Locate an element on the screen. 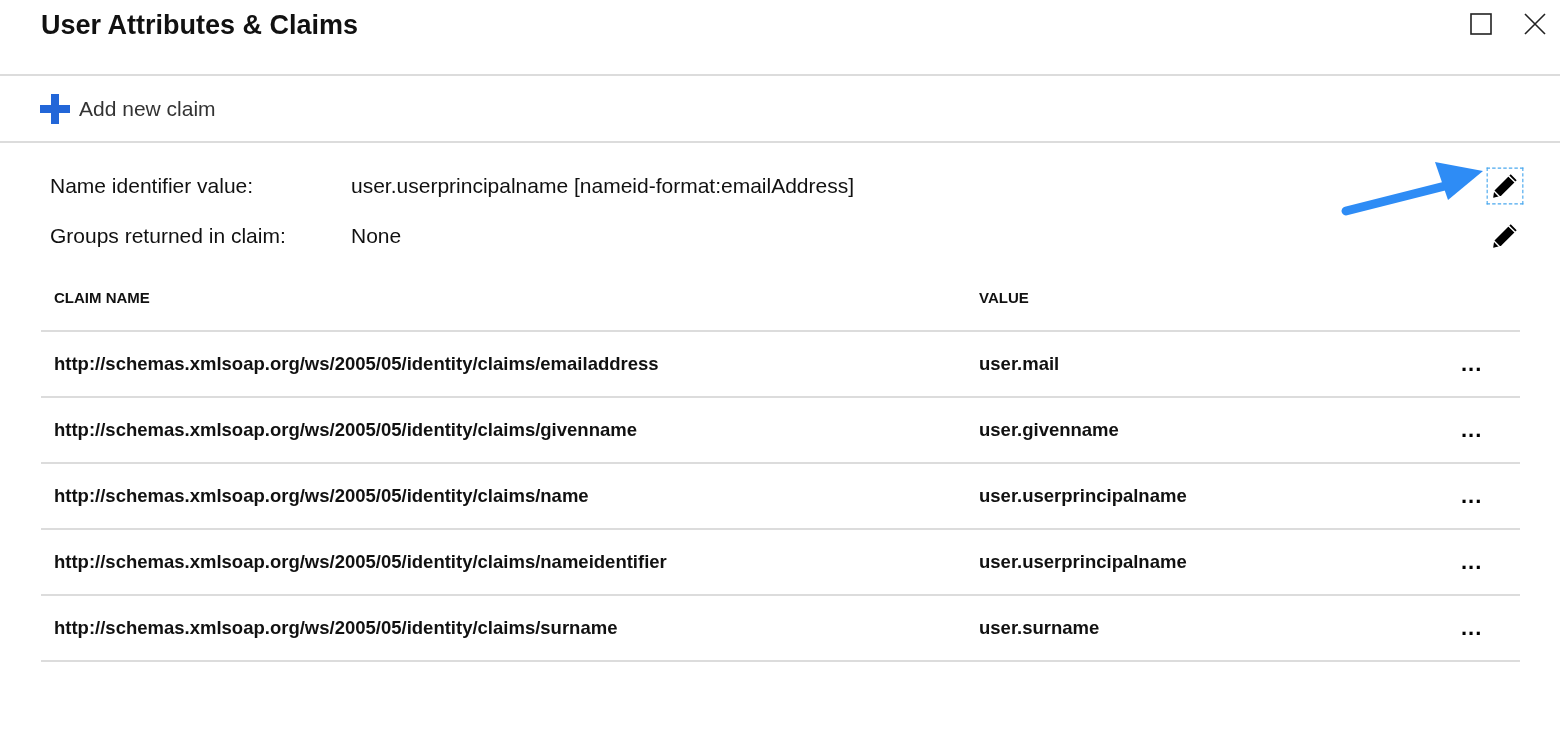  table-cell: http://schemas.xmlsoap.org/ws/2005/05/identity/claims/name is located at coordinates (503, 496).